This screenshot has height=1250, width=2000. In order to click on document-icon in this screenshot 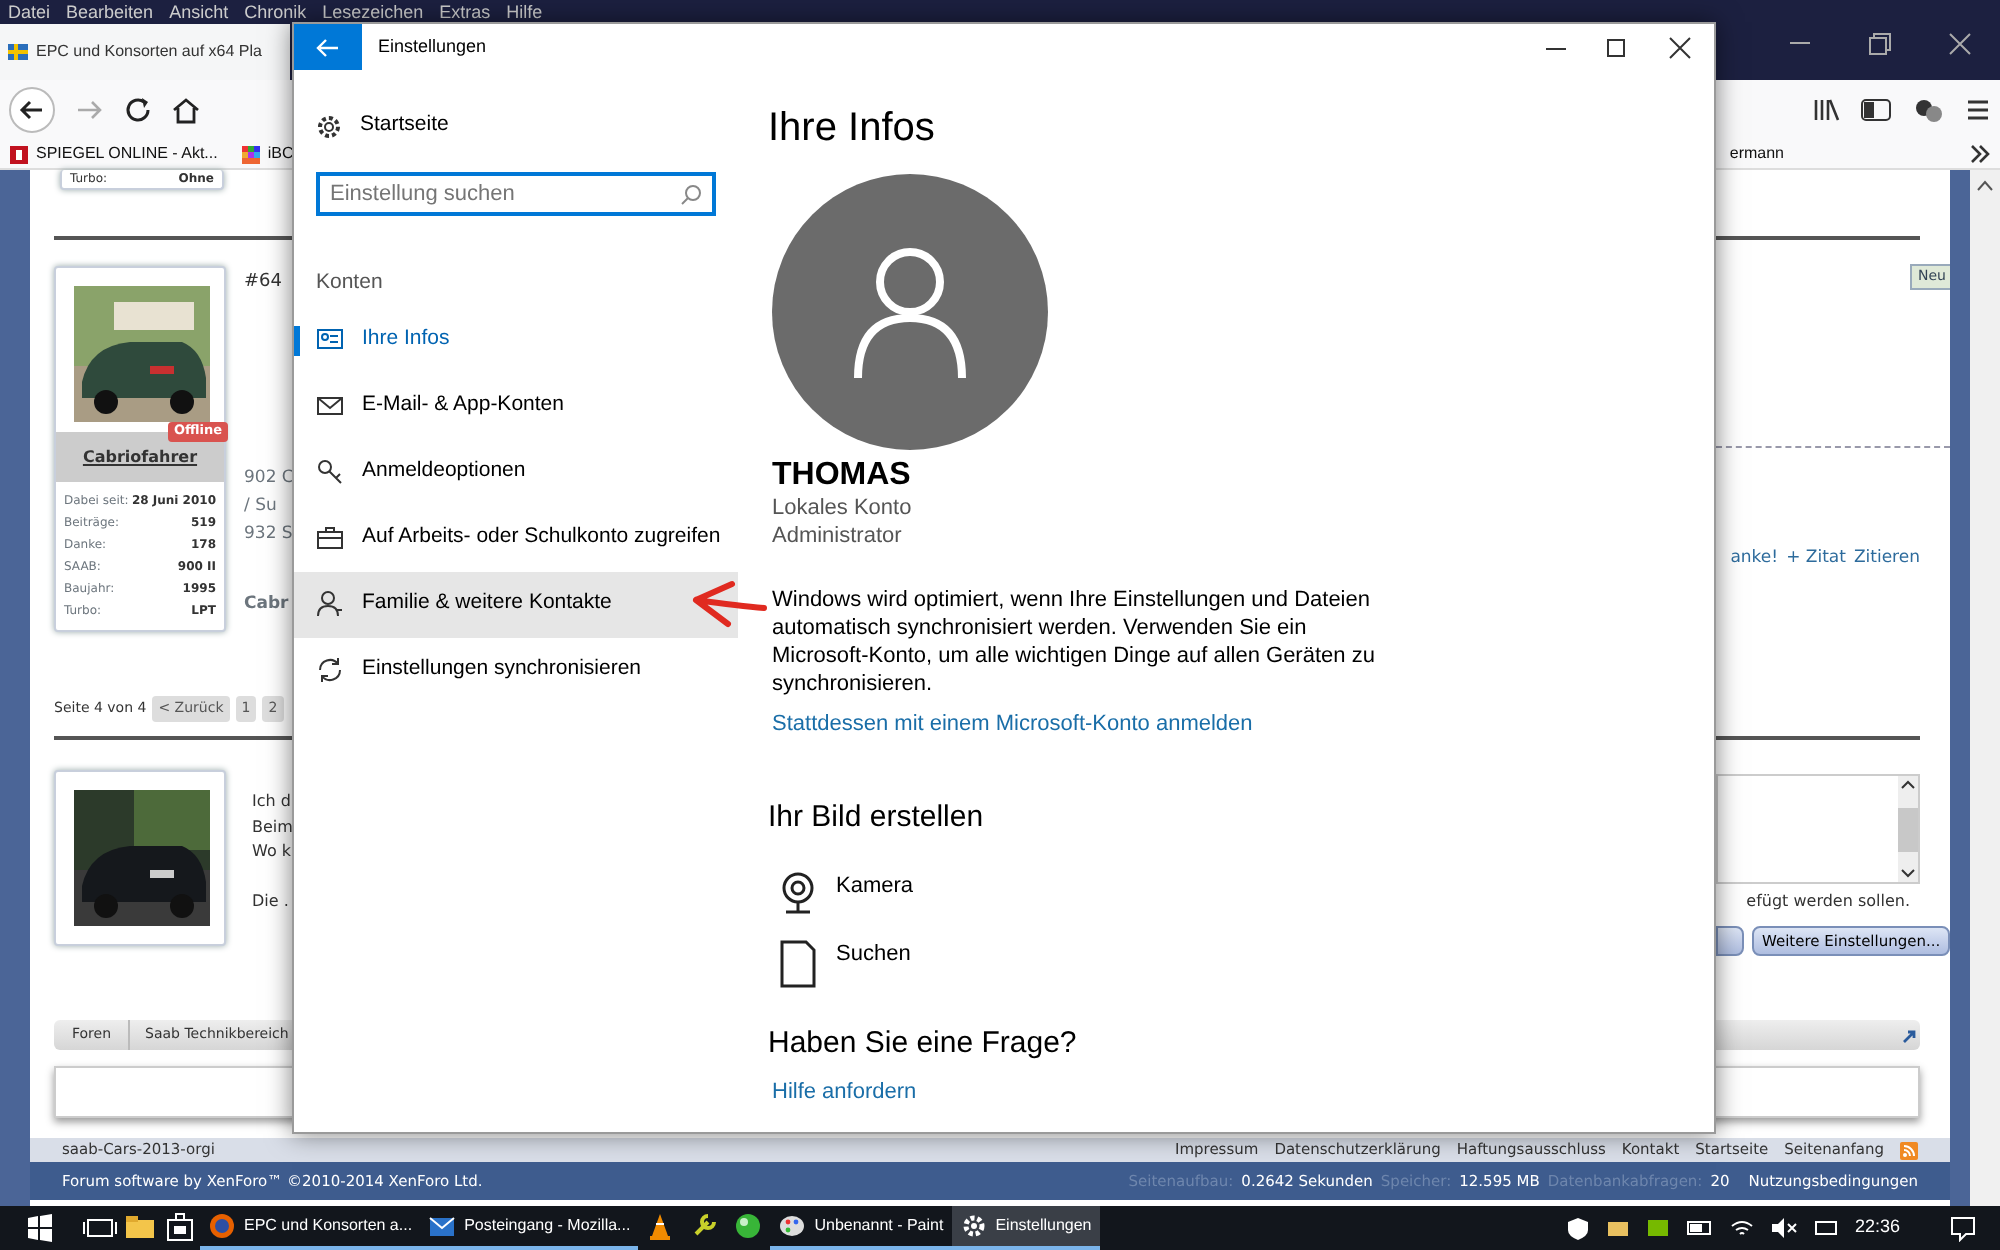, I will do `click(798, 963)`.